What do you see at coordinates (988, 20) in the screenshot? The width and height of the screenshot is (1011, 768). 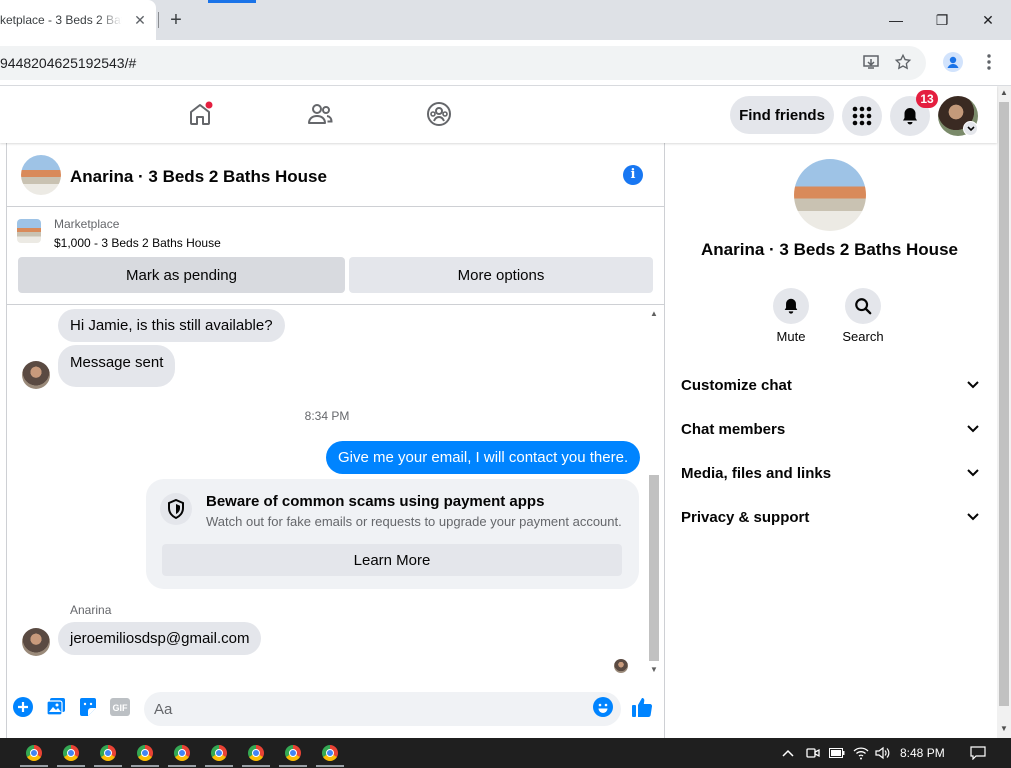 I see `close-window-button: ✕` at bounding box center [988, 20].